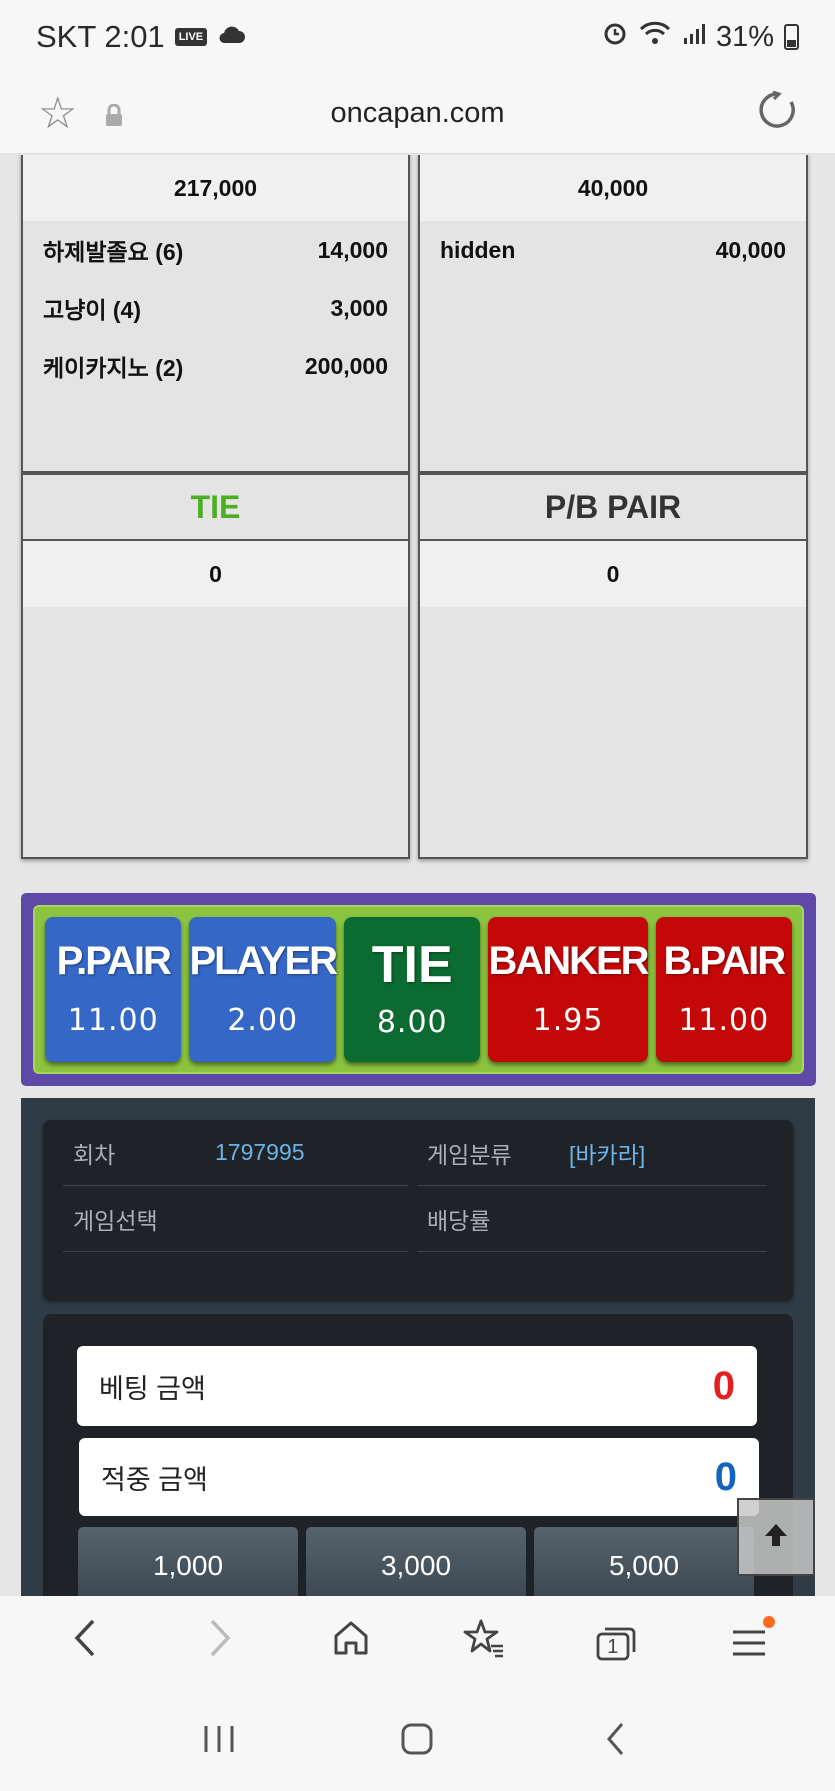 The height and width of the screenshot is (1791, 835). What do you see at coordinates (569, 989) in the screenshot?
I see `banker-button: BANKER 1.95` at bounding box center [569, 989].